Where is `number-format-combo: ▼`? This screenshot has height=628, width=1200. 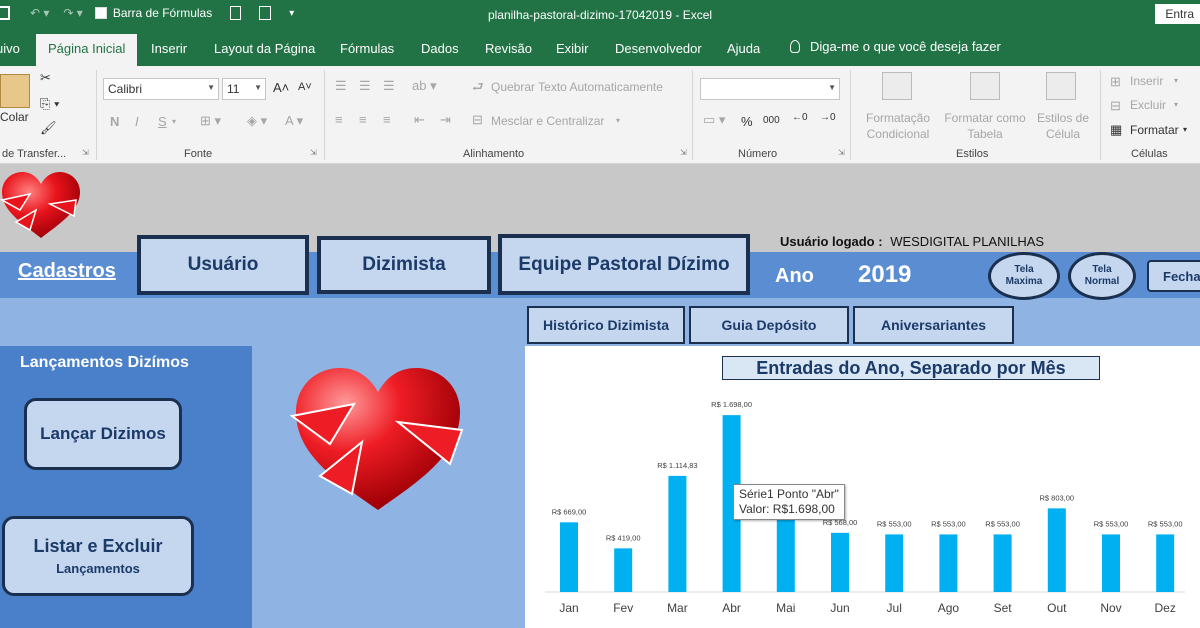
number-format-combo: ▼ is located at coordinates (770, 89).